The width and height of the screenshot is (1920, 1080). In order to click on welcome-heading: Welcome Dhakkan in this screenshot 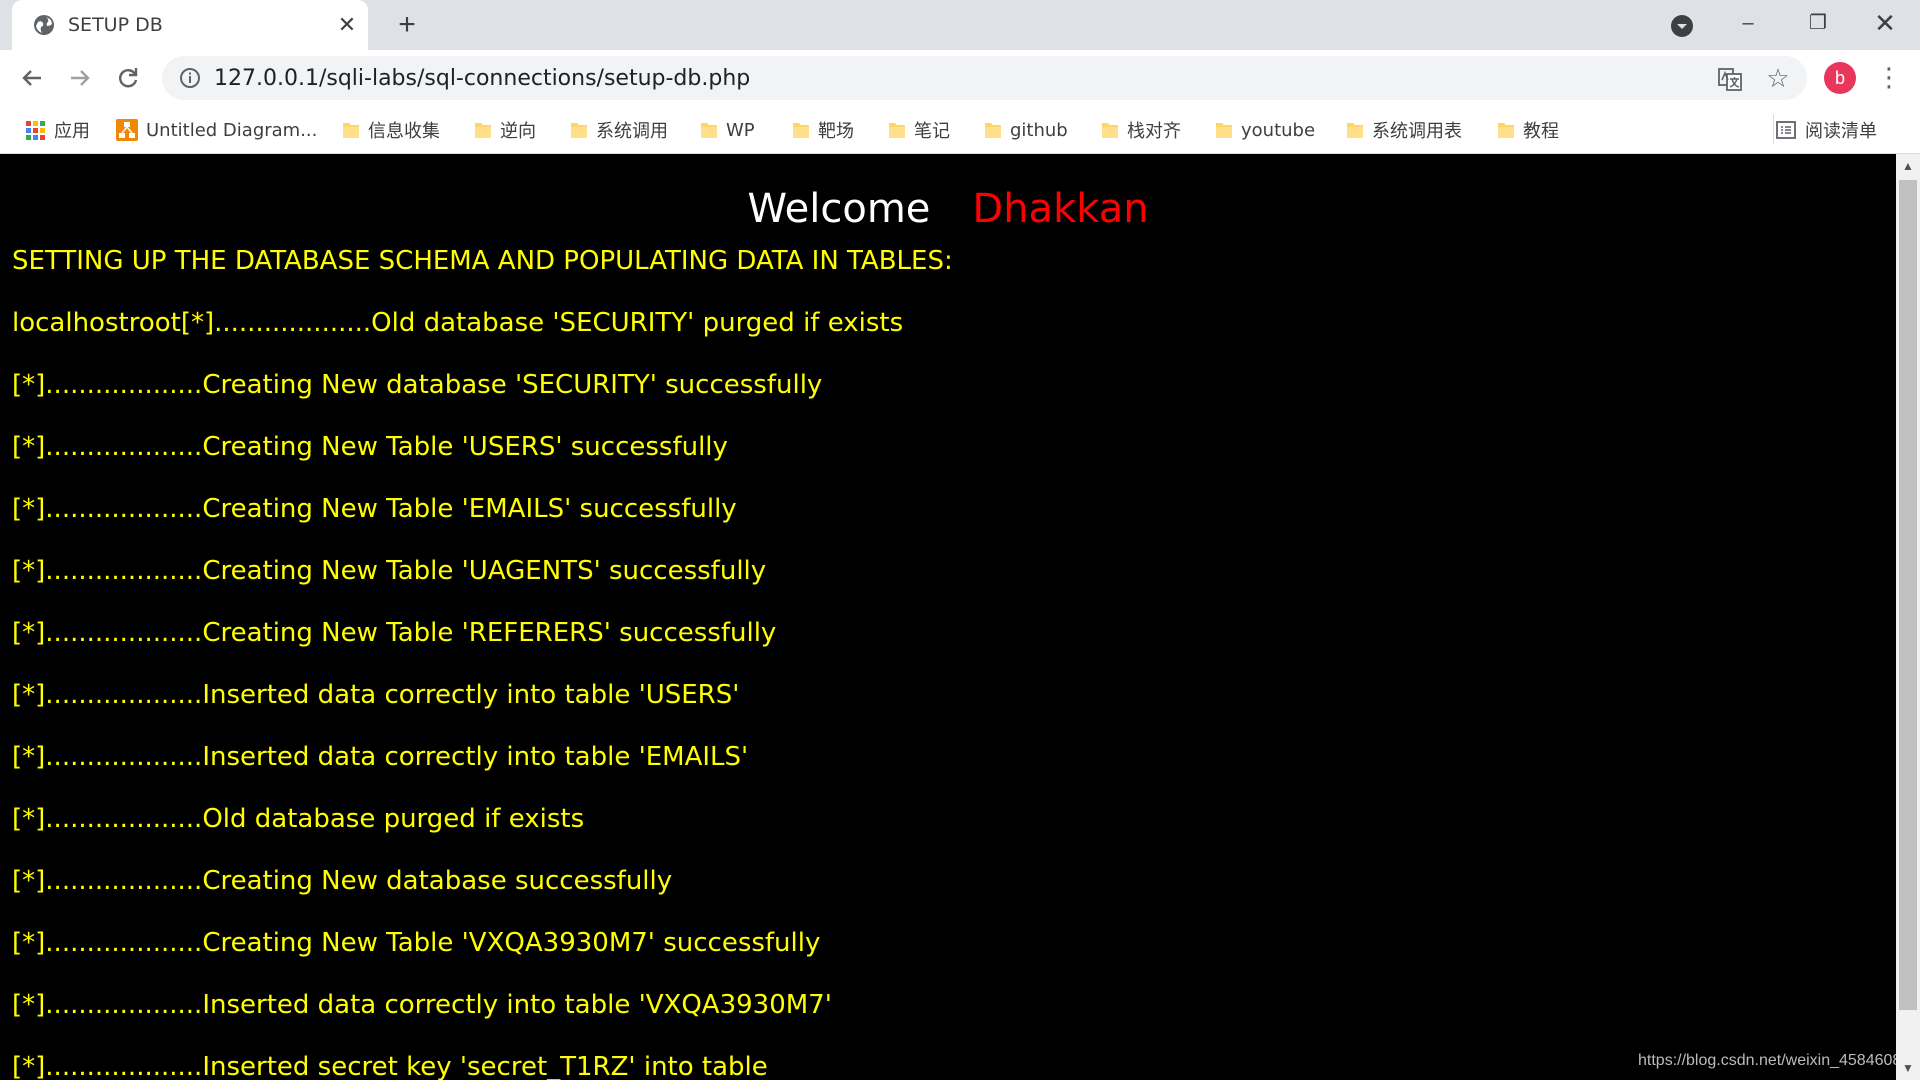, I will do `click(948, 209)`.